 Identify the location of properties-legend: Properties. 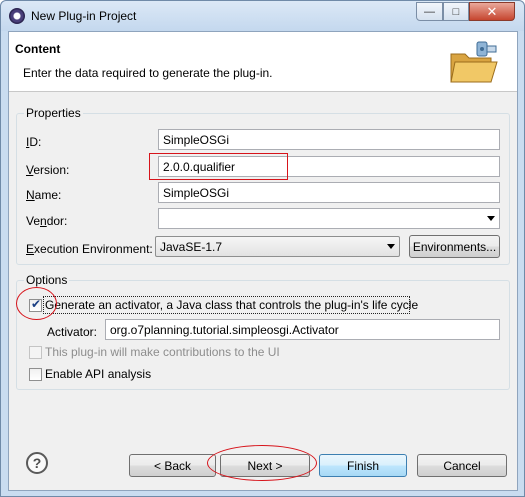
(53, 113).